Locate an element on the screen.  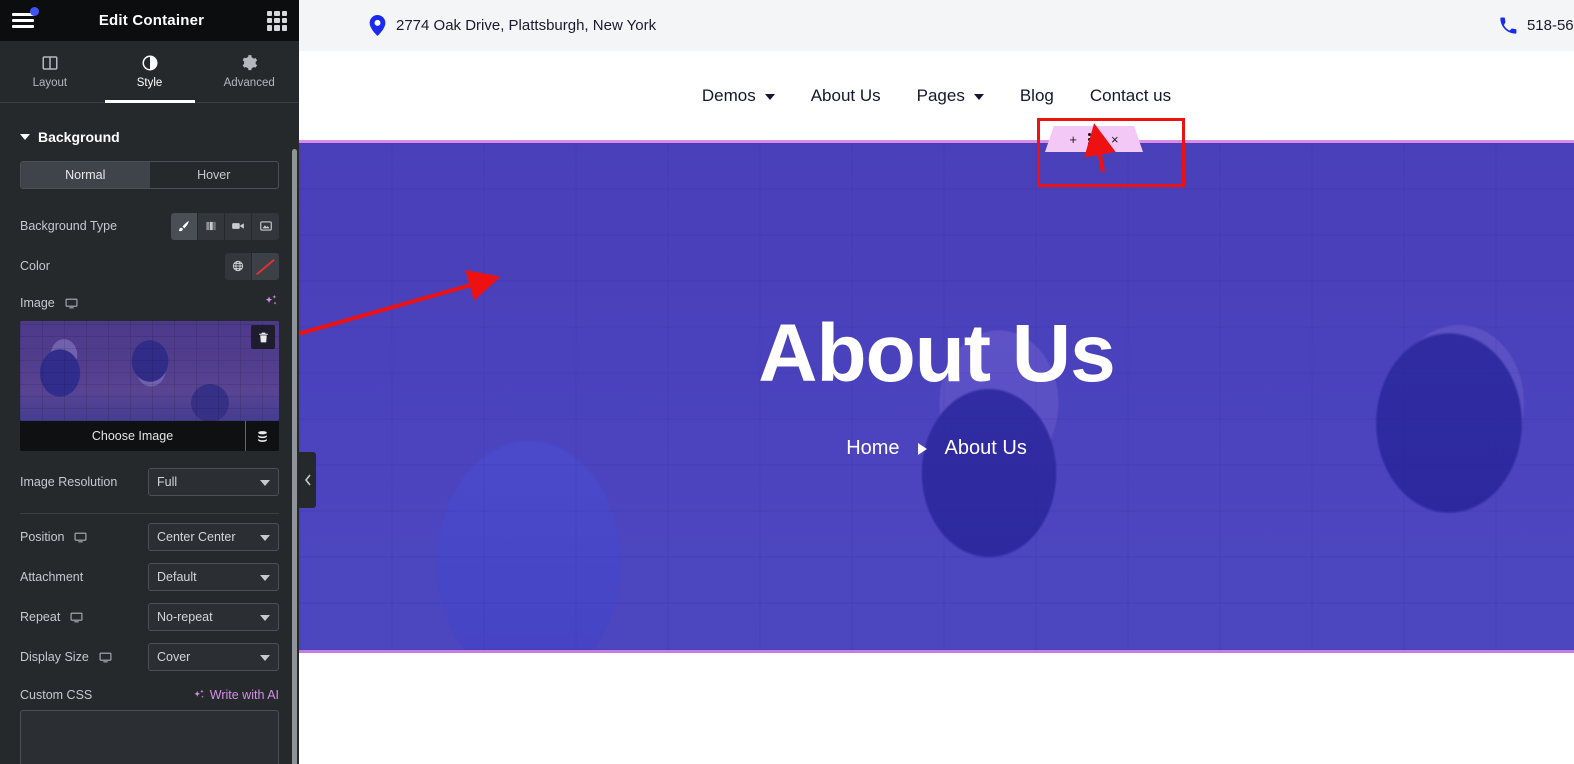
tab-style: Style is located at coordinates (150, 71).